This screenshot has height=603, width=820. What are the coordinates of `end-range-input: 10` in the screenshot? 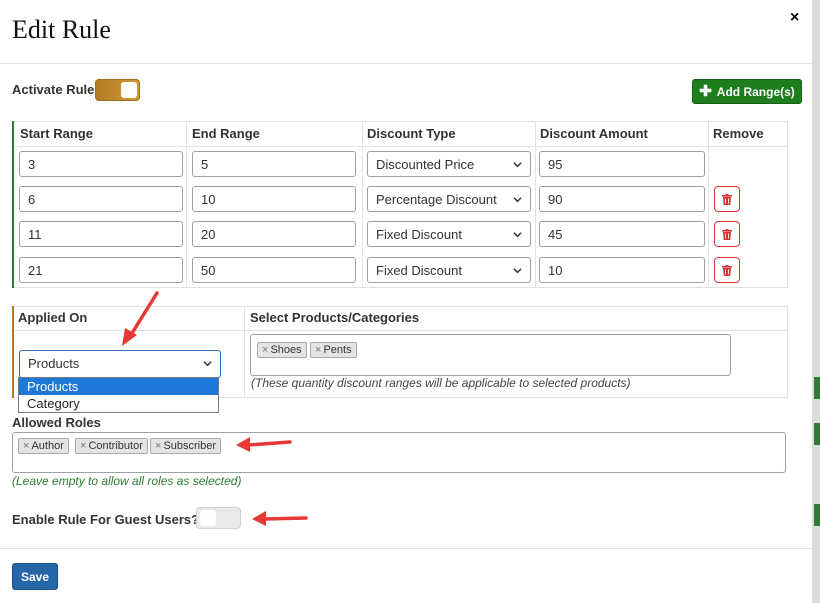 It's located at (274, 199).